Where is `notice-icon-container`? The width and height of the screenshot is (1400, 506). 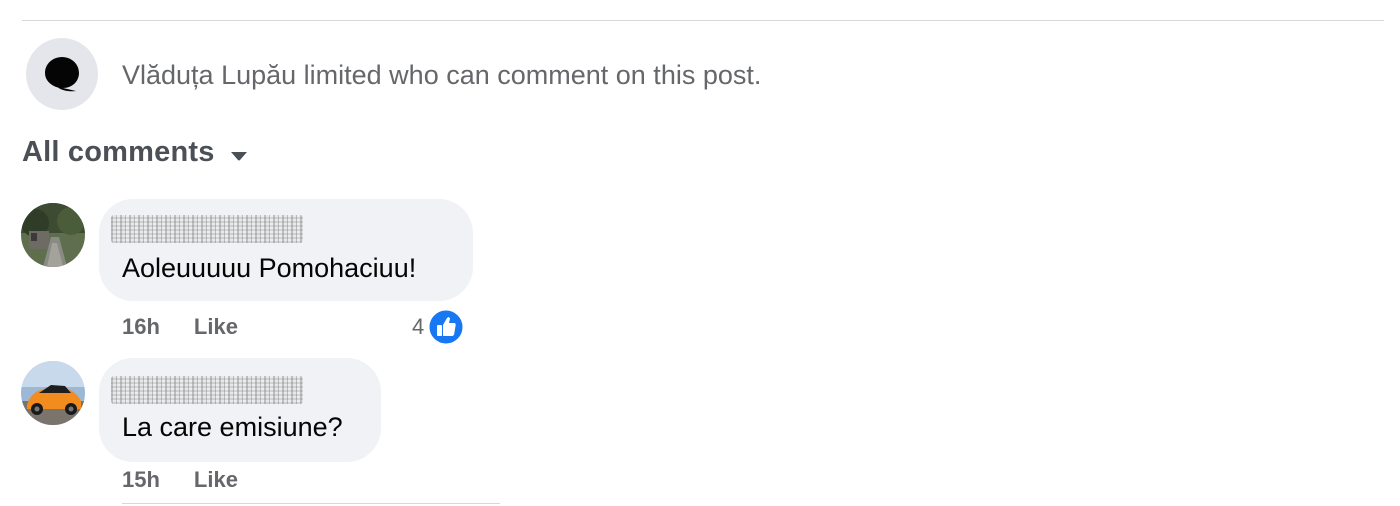
notice-icon-container is located at coordinates (62, 74).